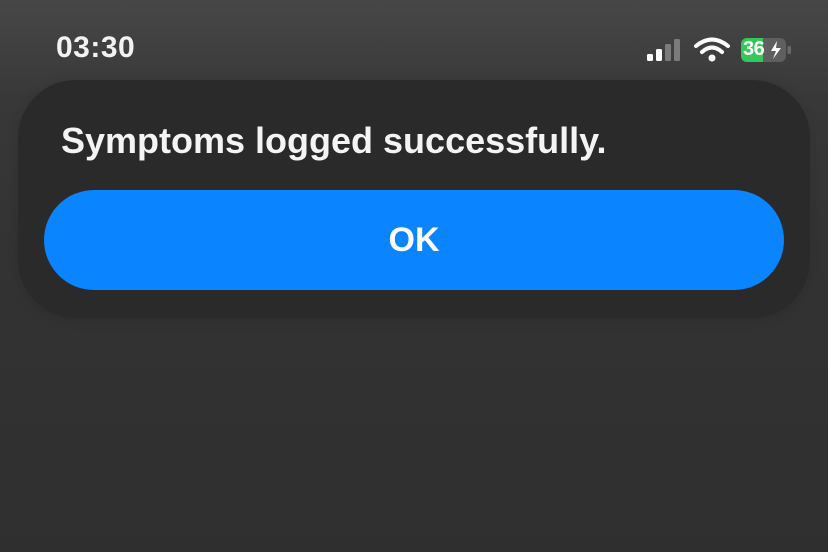  I want to click on status-icons: 36, so click(719, 50).